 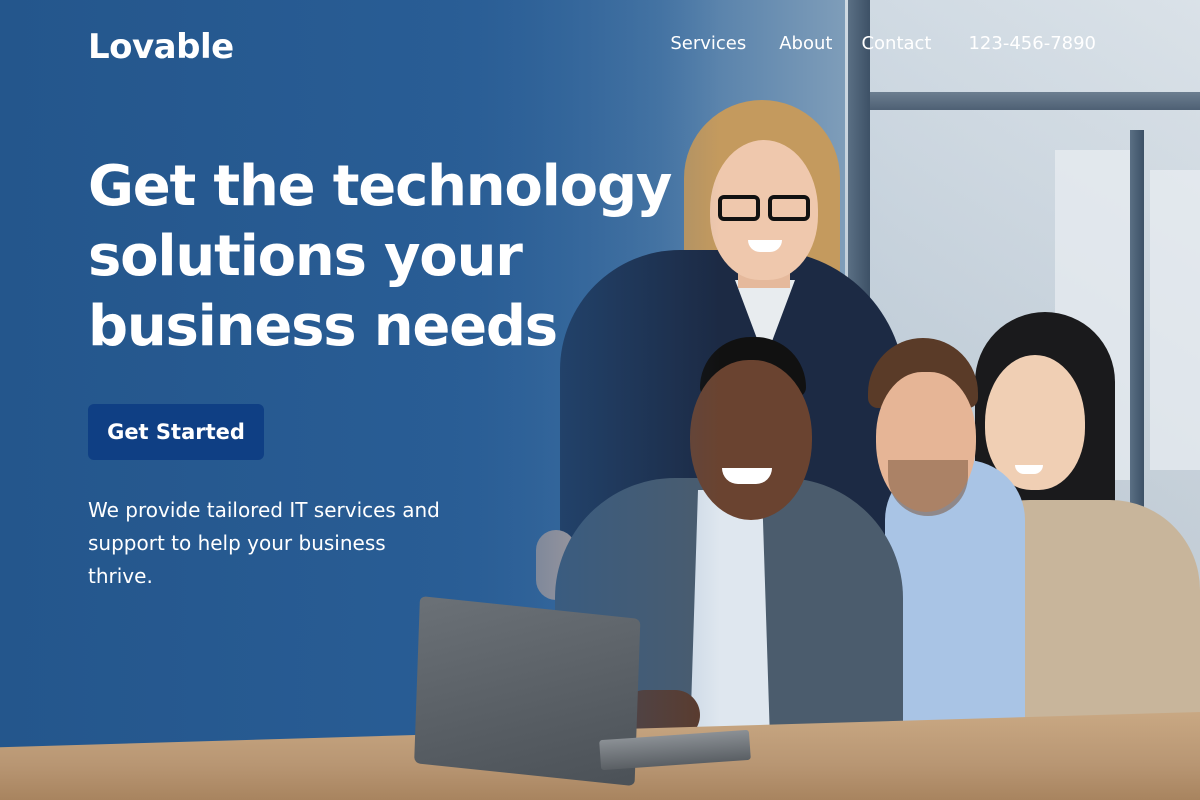 What do you see at coordinates (805, 43) in the screenshot?
I see `nav-link-about: About` at bounding box center [805, 43].